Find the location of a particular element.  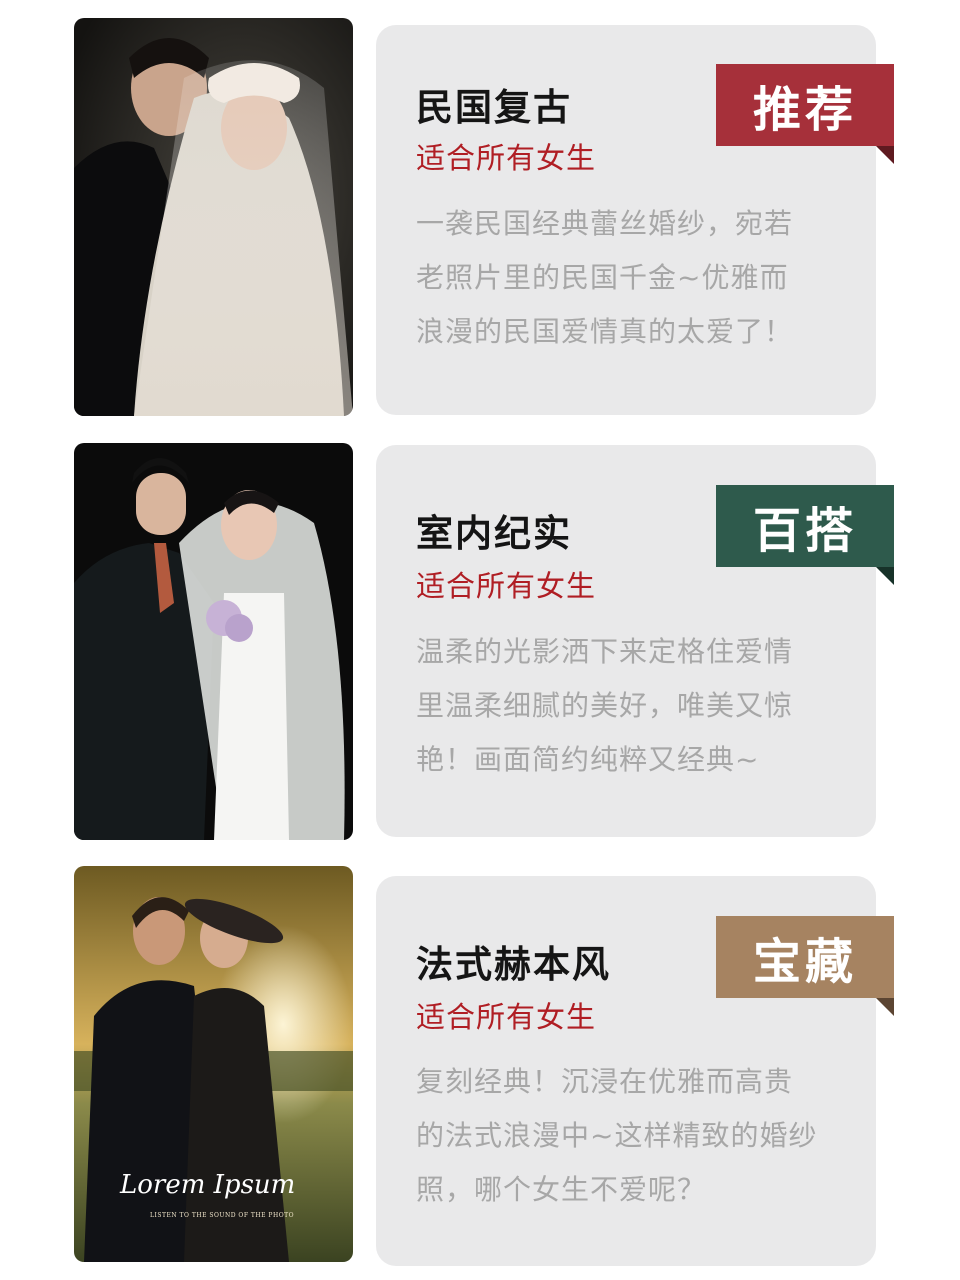

card-title: 民国复古 is located at coordinates (494, 107).